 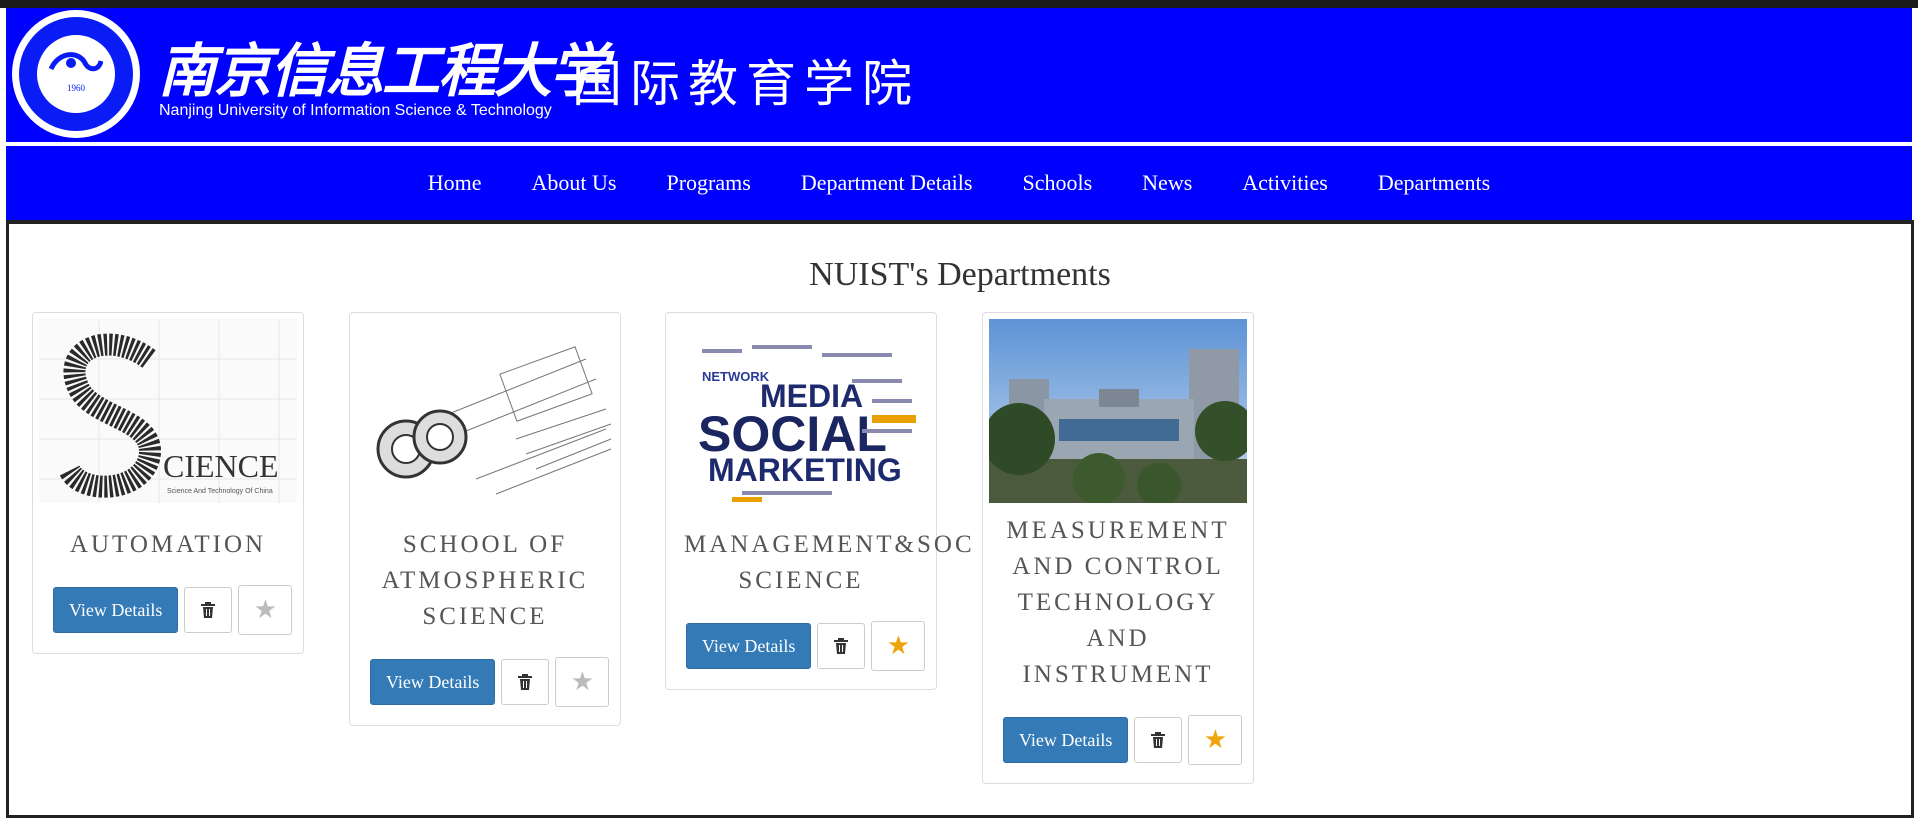 What do you see at coordinates (1118, 566) in the screenshot?
I see `card-title-line: AND CONTROL` at bounding box center [1118, 566].